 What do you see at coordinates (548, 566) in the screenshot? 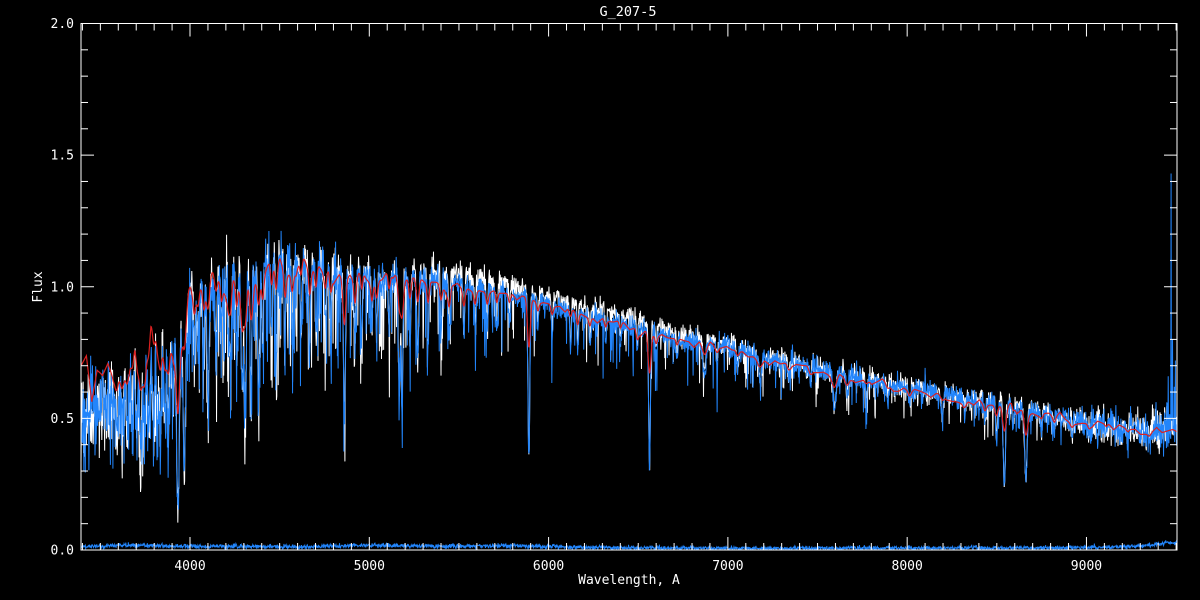
I see `x-tick-label: 6000` at bounding box center [548, 566].